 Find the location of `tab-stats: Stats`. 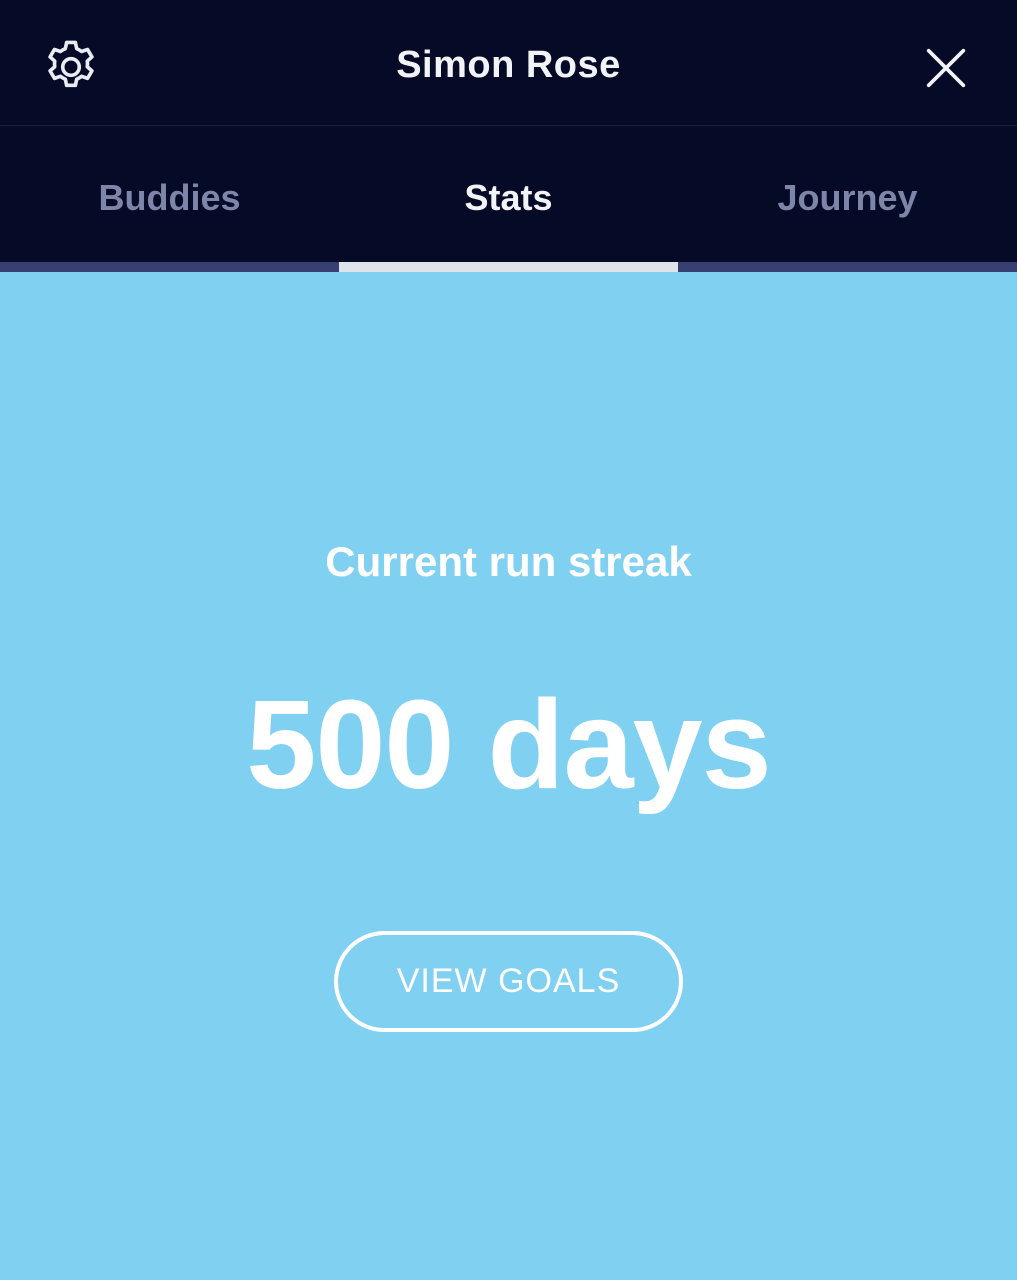

tab-stats: Stats is located at coordinates (508, 194).